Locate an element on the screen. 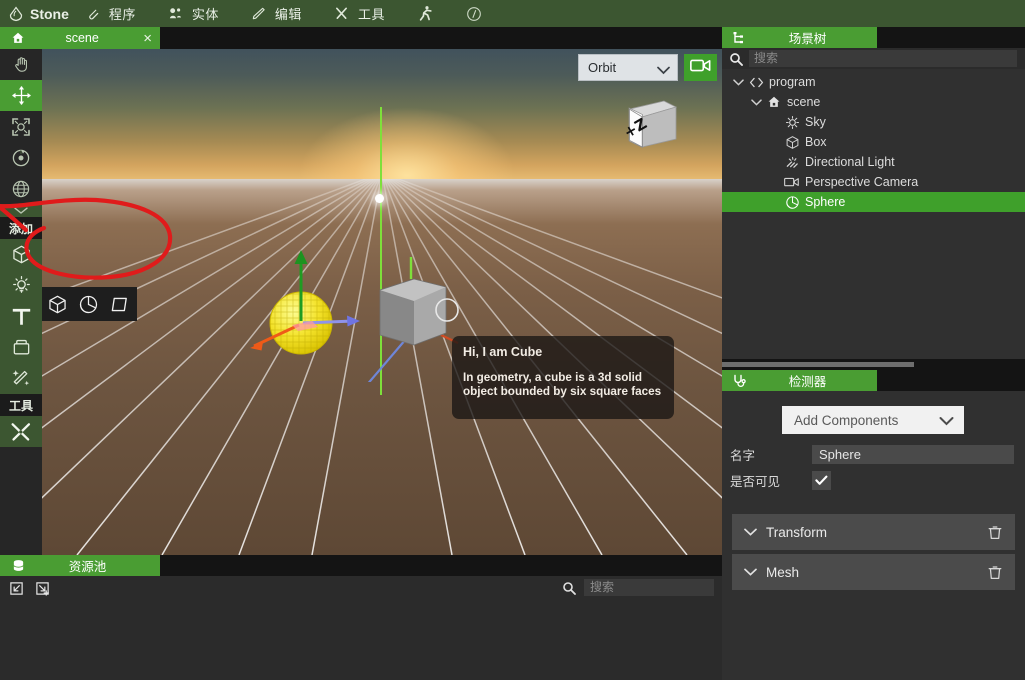 This screenshot has width=1025, height=680. menu-bar: Stone 程序 实体 编辑 工具 is located at coordinates (512, 13).